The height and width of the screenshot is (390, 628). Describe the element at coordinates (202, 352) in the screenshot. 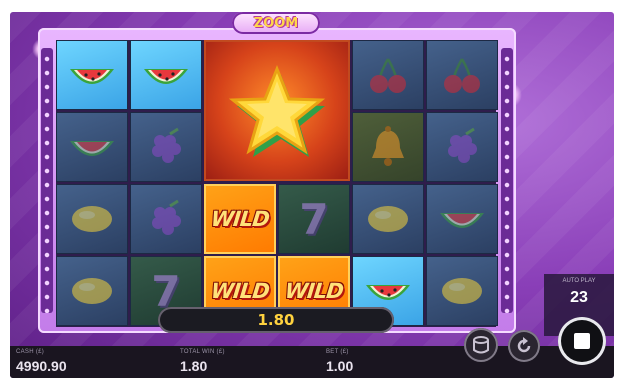

I see `total-win-label: TOTAL WIN (£)` at that location.